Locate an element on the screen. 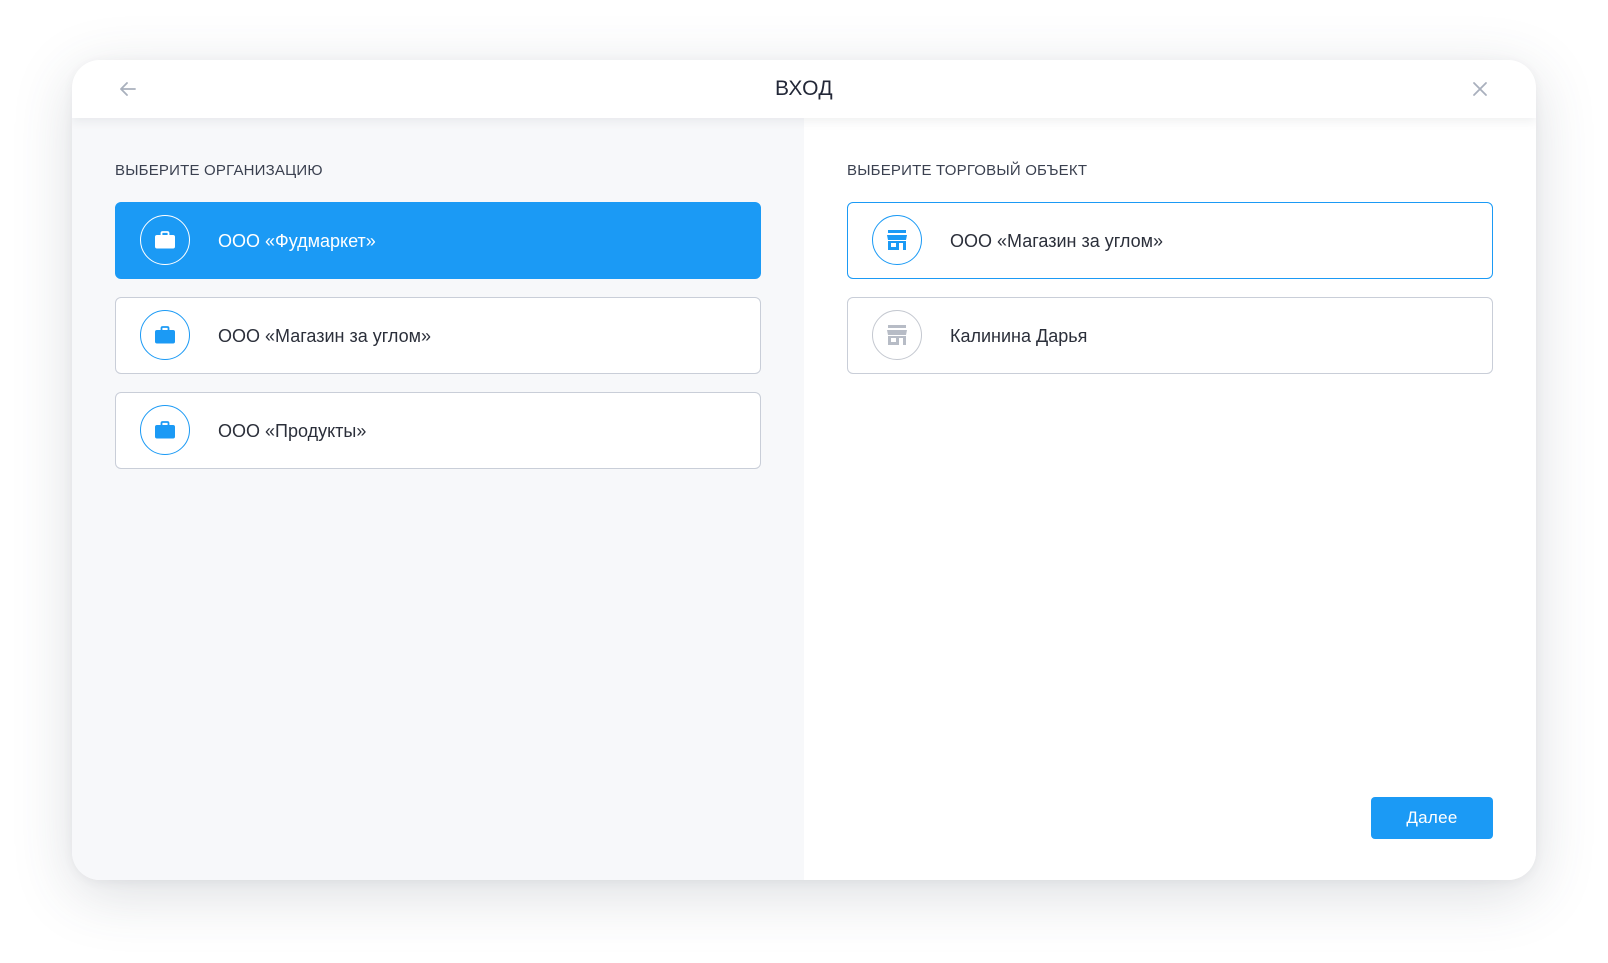 The image size is (1608, 963). organization-label: ООО «Продукты» is located at coordinates (292, 431).